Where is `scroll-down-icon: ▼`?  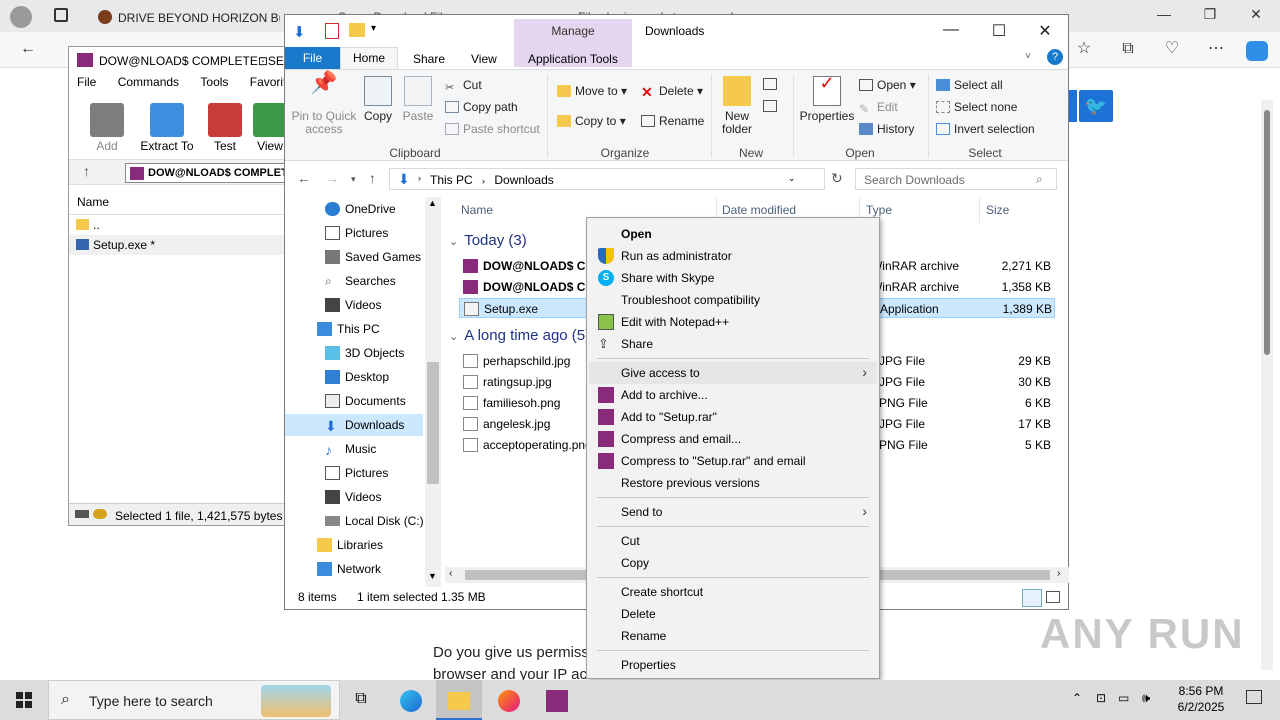 scroll-down-icon: ▼ is located at coordinates (432, 576).